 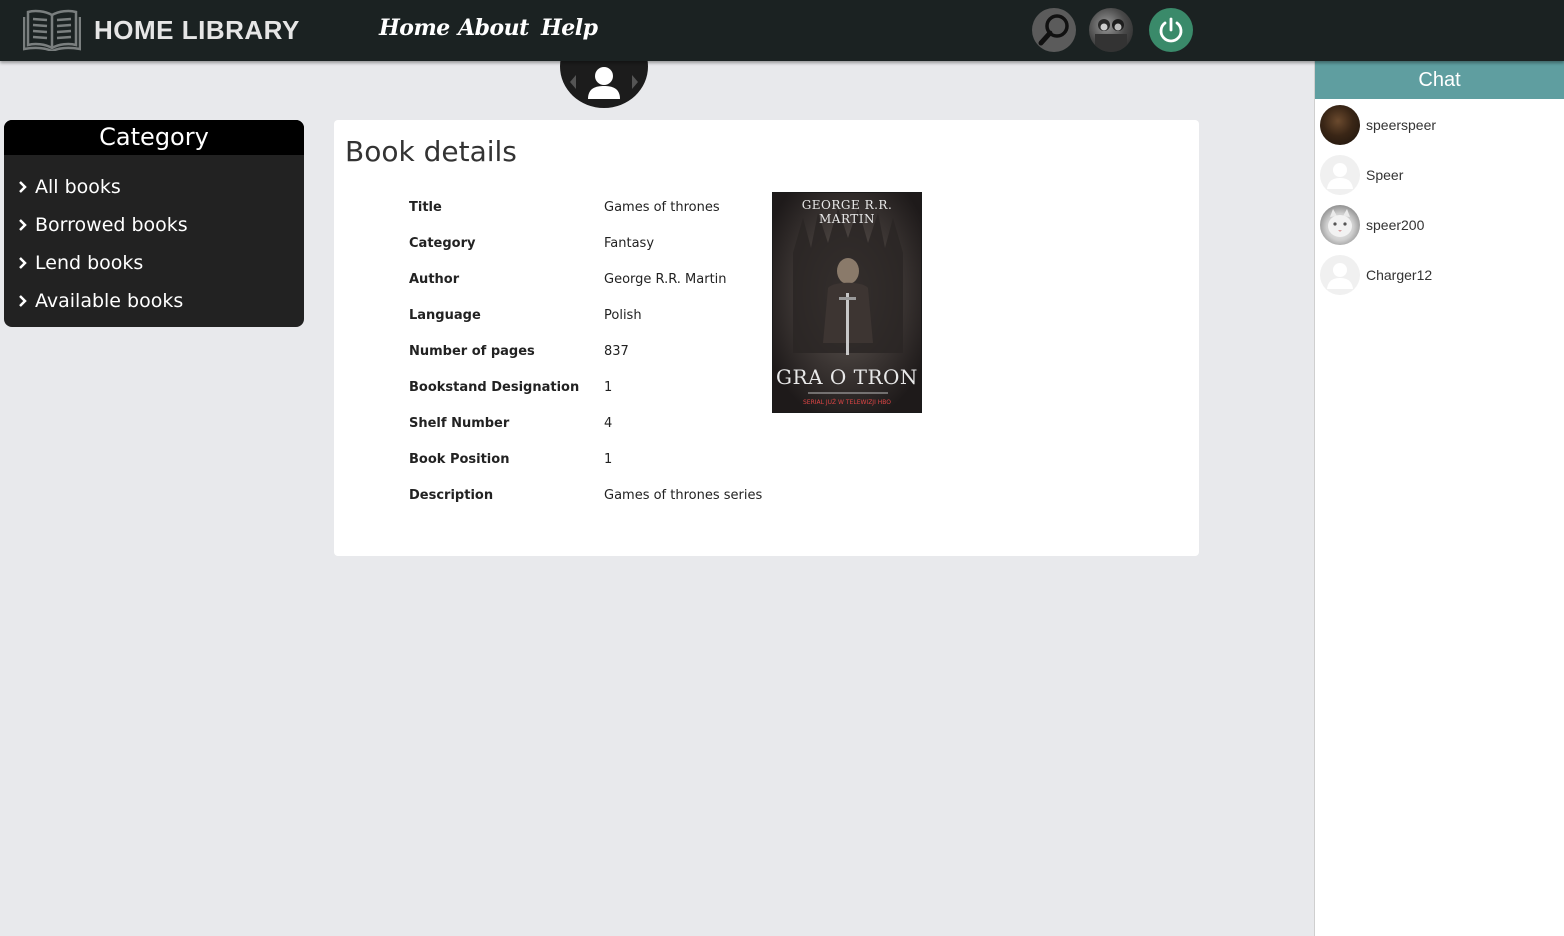 I want to click on cover-author-text: GEORGE R.R. MARTIN, so click(x=847, y=212).